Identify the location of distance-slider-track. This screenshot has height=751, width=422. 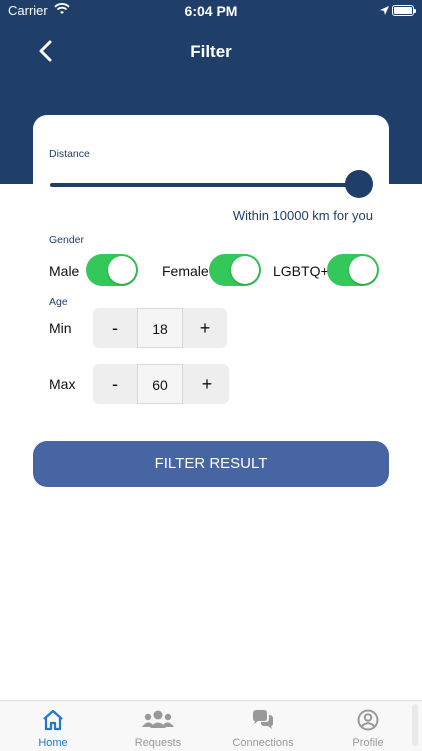
(205, 185).